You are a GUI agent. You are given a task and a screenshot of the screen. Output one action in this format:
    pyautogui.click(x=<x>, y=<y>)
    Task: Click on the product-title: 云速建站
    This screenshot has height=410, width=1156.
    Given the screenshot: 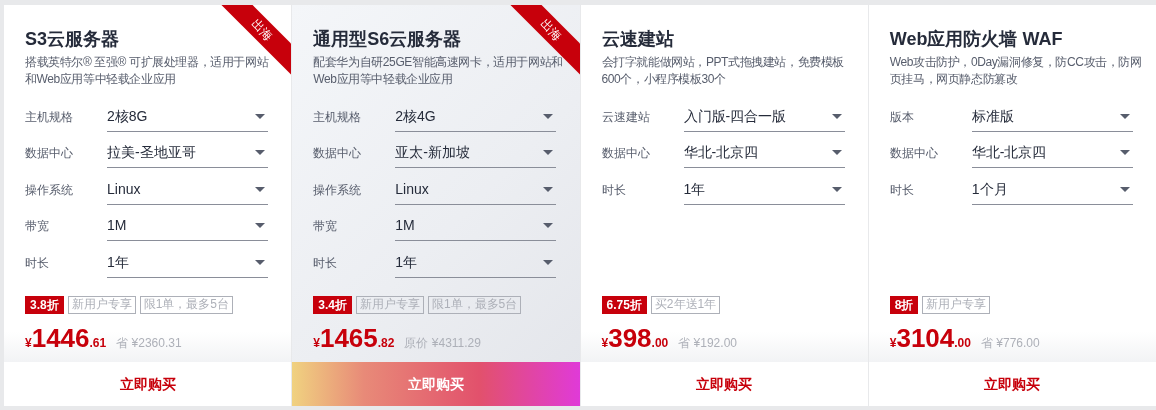 What is the action you would take?
    pyautogui.click(x=637, y=39)
    